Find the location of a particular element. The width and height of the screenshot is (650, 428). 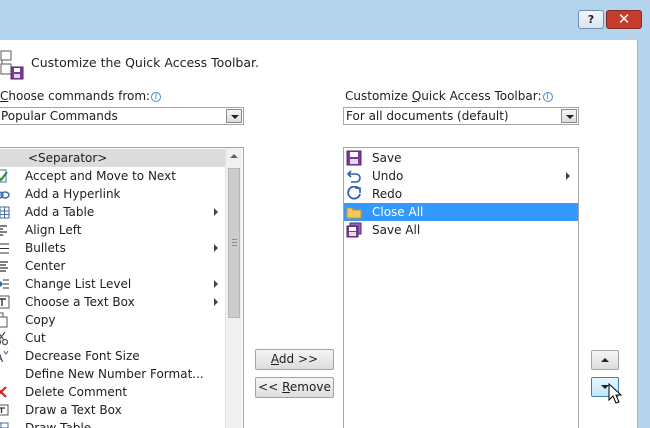

save-icon is located at coordinates (354, 158).